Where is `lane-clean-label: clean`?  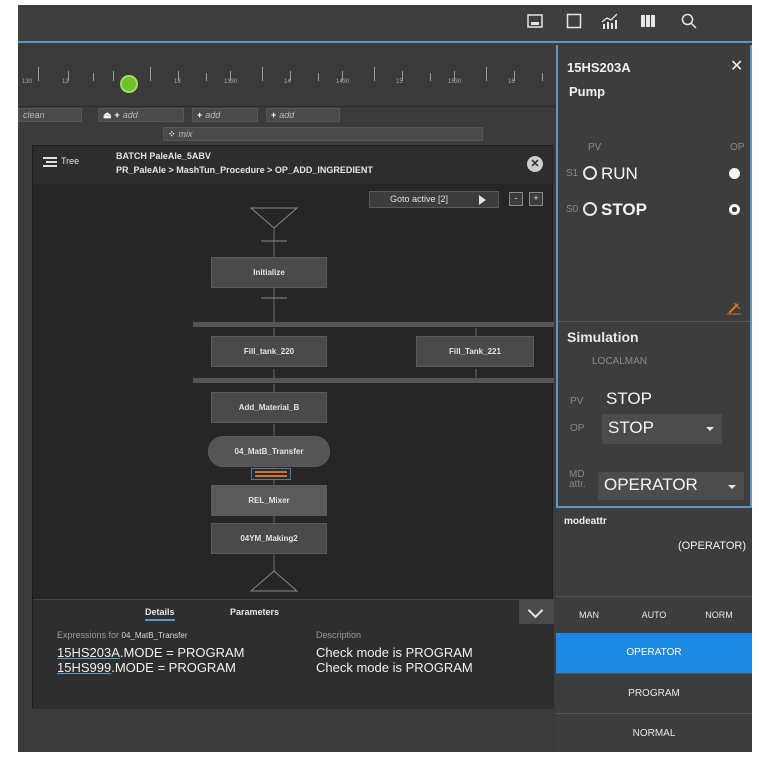 lane-clean-label: clean is located at coordinates (34, 115).